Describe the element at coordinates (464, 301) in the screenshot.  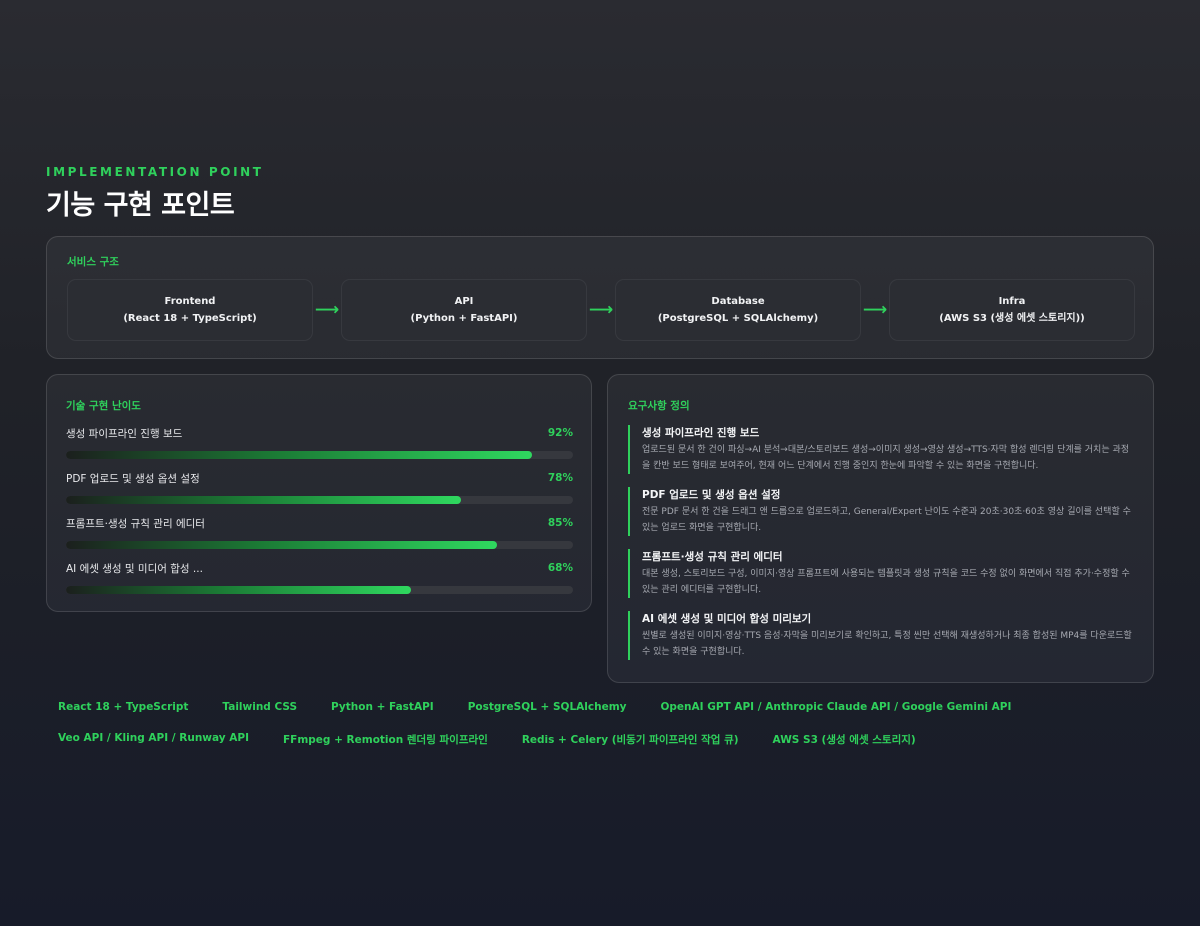
I see `flow-node-name: API` at that location.